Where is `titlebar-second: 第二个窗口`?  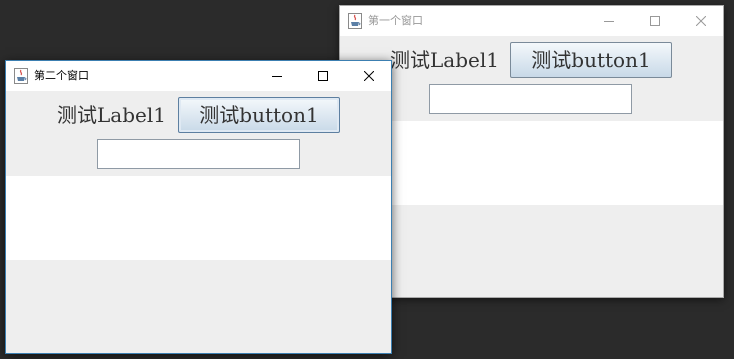
titlebar-second: 第二个窗口 is located at coordinates (198, 76).